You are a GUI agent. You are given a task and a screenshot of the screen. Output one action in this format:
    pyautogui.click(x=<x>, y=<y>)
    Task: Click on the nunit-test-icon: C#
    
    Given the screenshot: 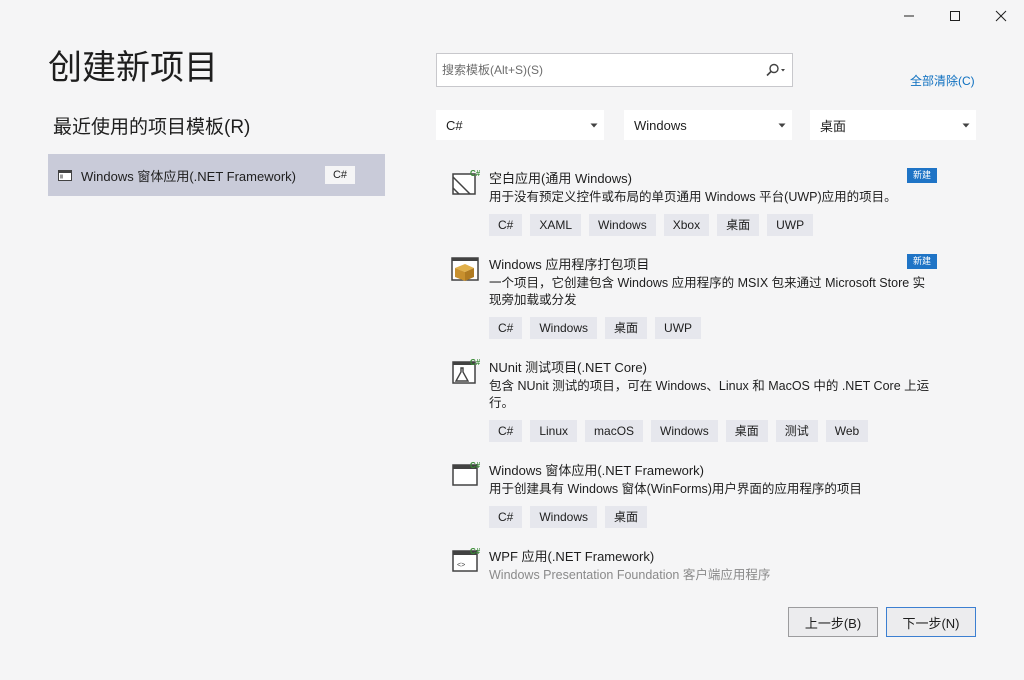 What is the action you would take?
    pyautogui.click(x=466, y=371)
    